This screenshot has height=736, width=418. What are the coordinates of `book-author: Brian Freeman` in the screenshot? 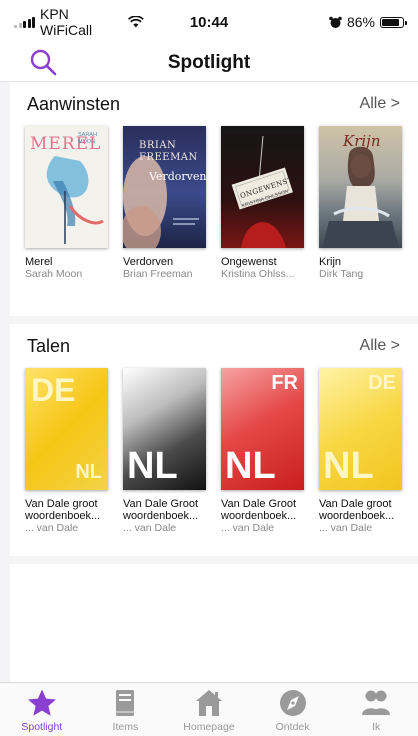 It's located at (158, 274).